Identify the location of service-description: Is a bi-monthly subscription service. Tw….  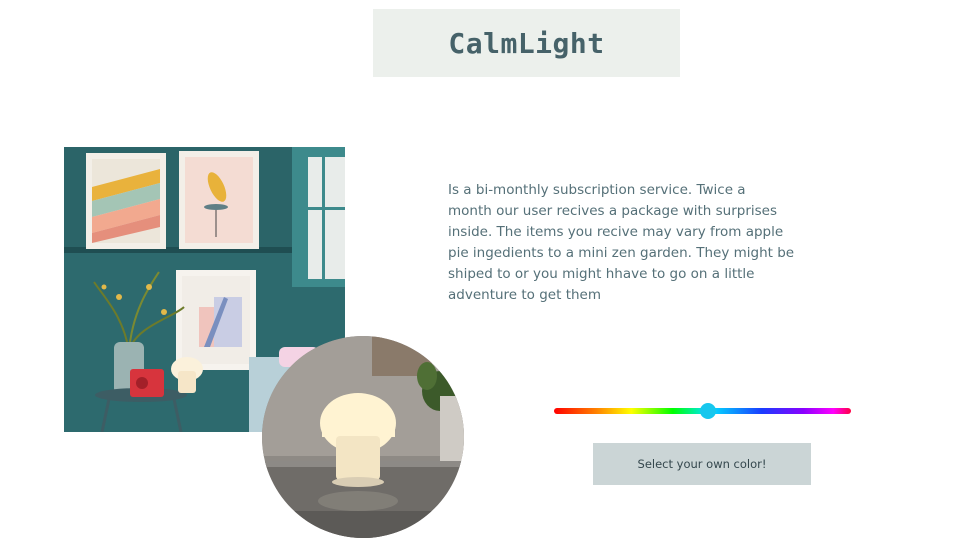
(621, 242).